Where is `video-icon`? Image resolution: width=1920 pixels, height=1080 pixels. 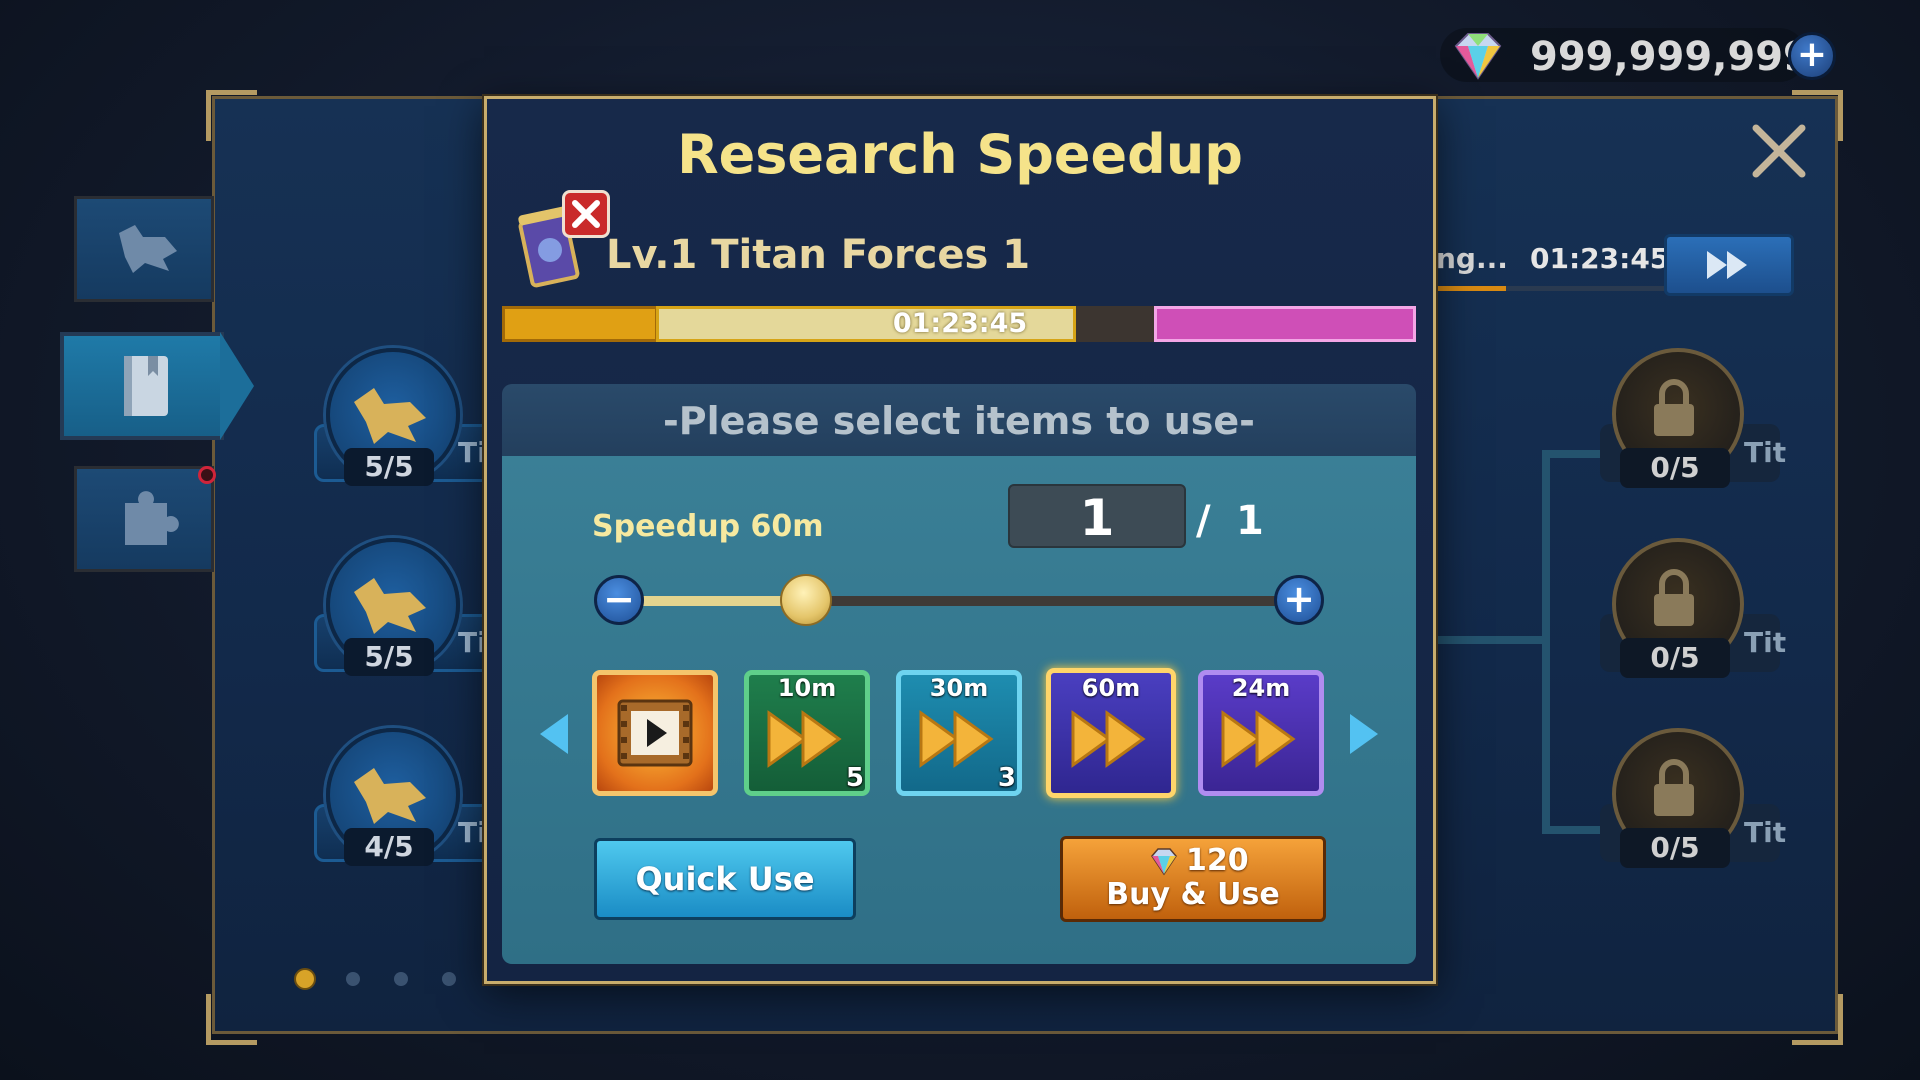
video-icon is located at coordinates (655, 733).